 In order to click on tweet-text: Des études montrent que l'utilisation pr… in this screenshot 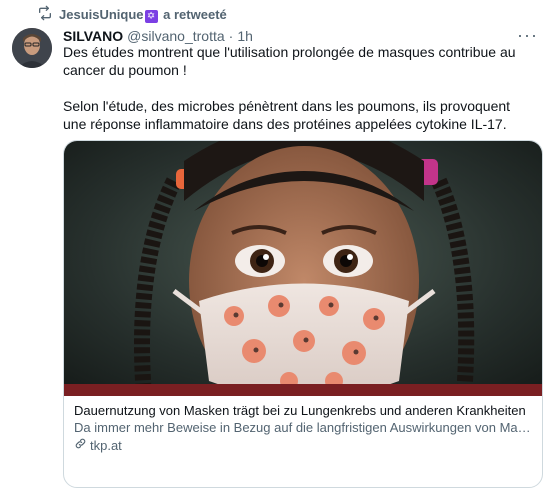, I will do `click(289, 88)`.